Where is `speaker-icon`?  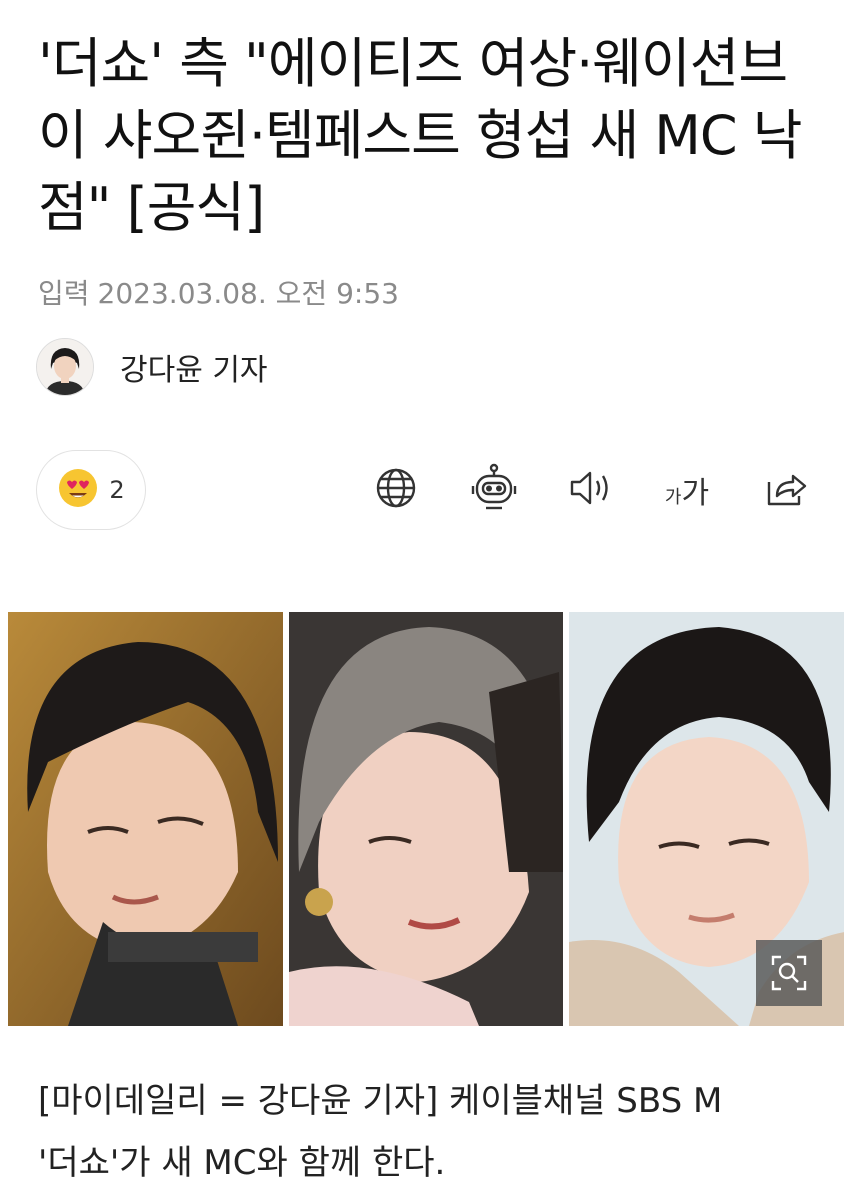
speaker-icon is located at coordinates (590, 490).